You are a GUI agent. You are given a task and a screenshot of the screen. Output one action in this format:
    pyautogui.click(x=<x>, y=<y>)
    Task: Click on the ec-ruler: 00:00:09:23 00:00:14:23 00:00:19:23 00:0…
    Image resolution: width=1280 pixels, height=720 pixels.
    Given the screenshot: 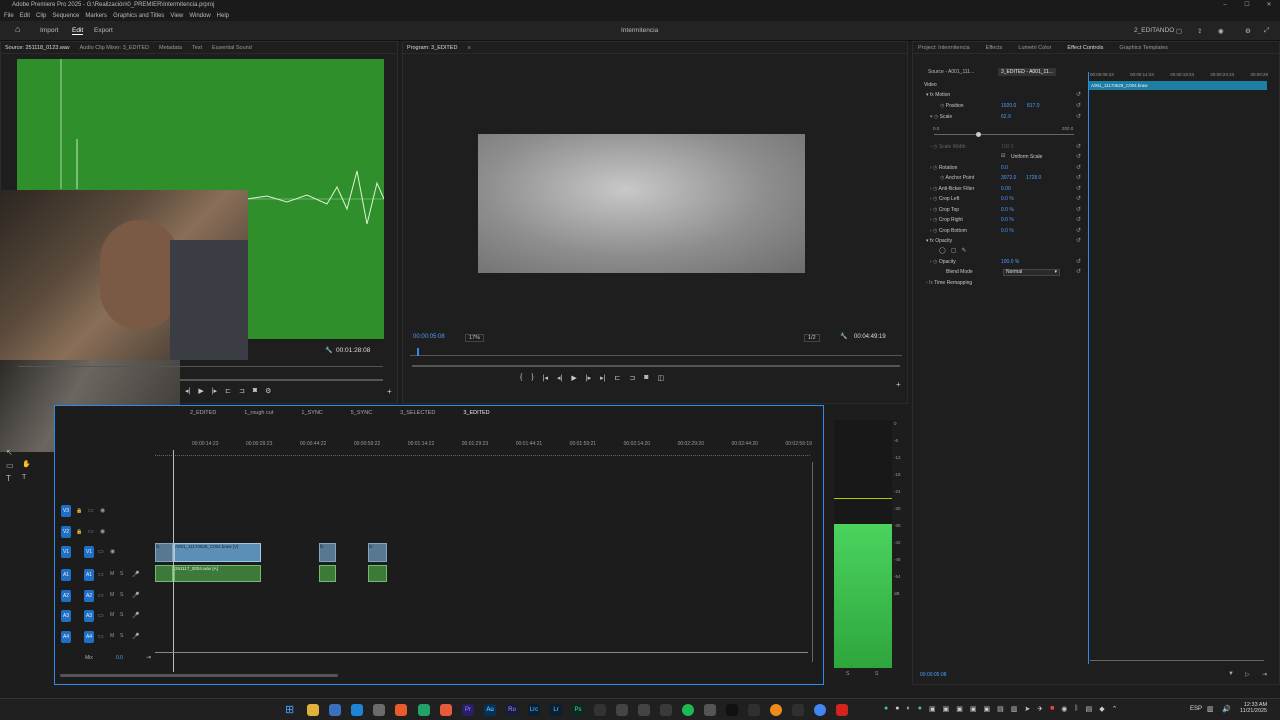 What is the action you would take?
    pyautogui.click(x=1179, y=74)
    